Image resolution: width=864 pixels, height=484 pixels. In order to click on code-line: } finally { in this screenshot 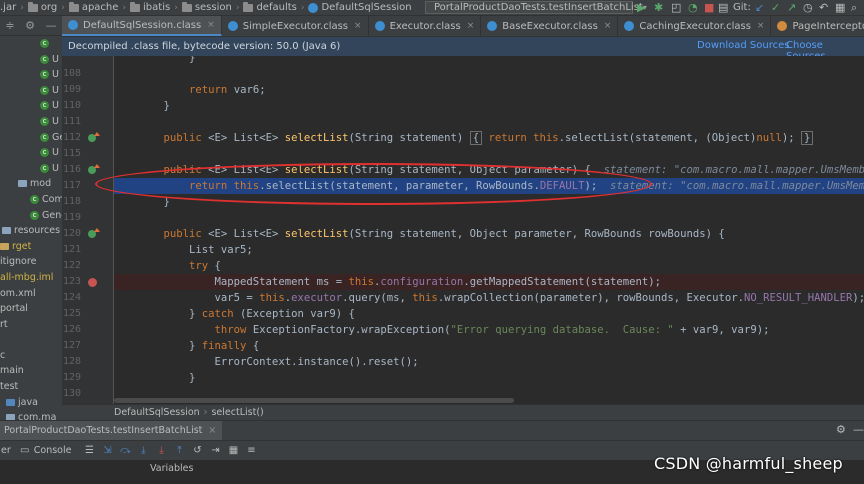, I will do `click(489, 346)`.